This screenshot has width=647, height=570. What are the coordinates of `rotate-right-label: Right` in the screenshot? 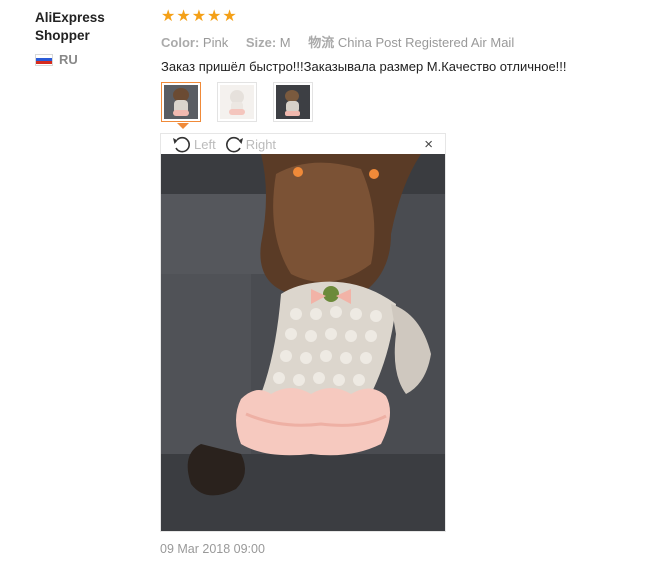 It's located at (261, 144).